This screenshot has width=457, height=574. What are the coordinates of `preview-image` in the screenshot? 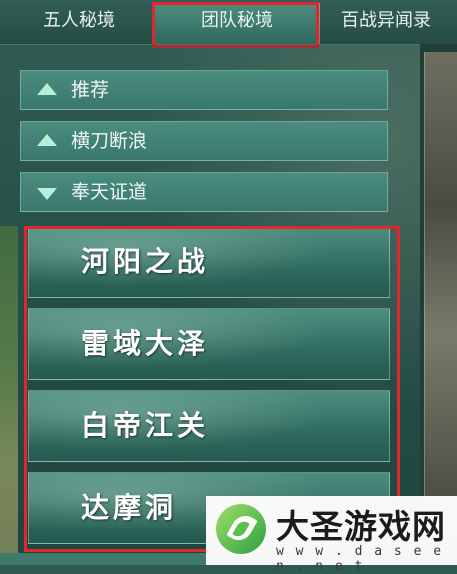 It's located at (440, 308).